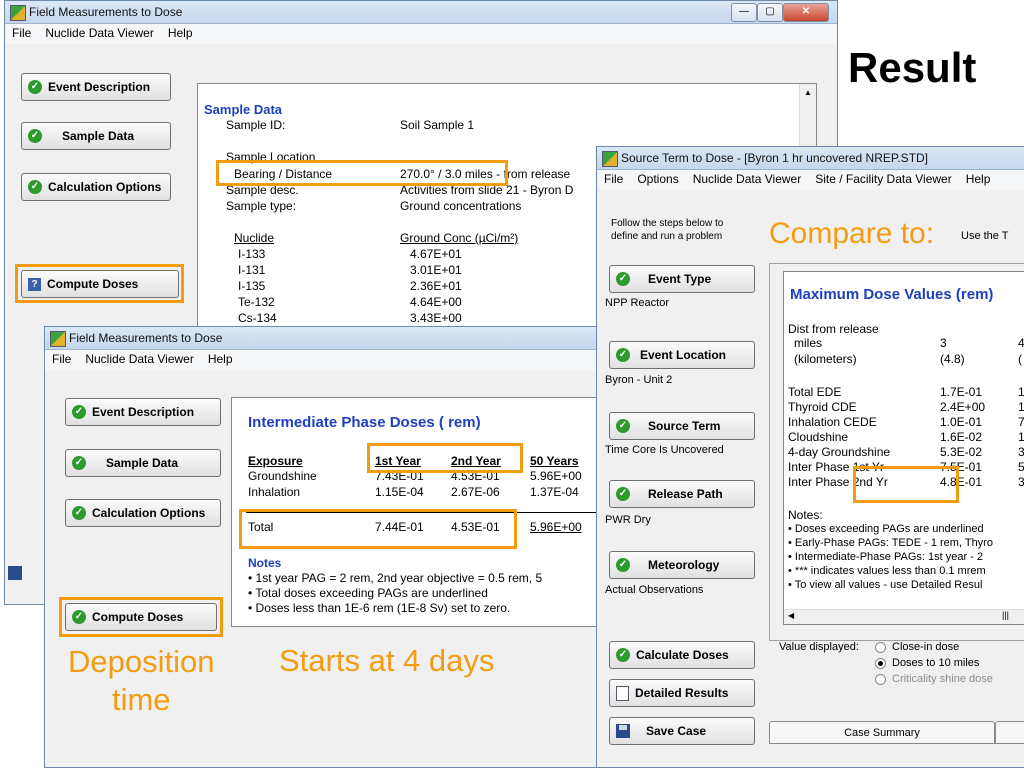  I want to click on nuclide-conc: 3.43E+00, so click(436, 318).